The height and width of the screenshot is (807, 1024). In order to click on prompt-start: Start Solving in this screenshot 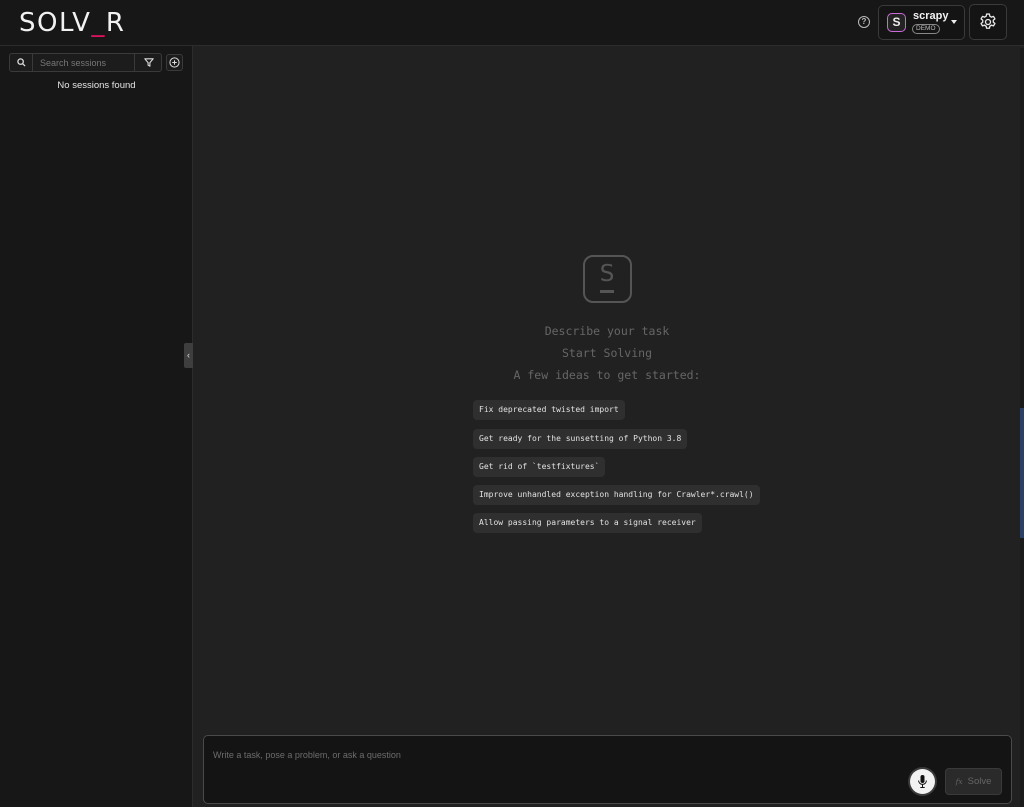, I will do `click(606, 353)`.